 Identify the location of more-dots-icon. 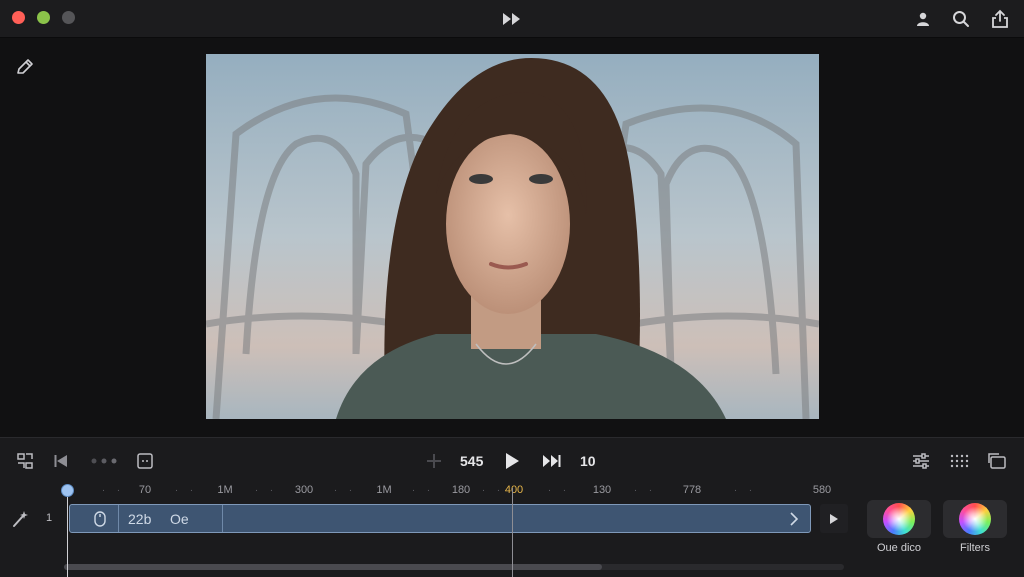
(104, 461).